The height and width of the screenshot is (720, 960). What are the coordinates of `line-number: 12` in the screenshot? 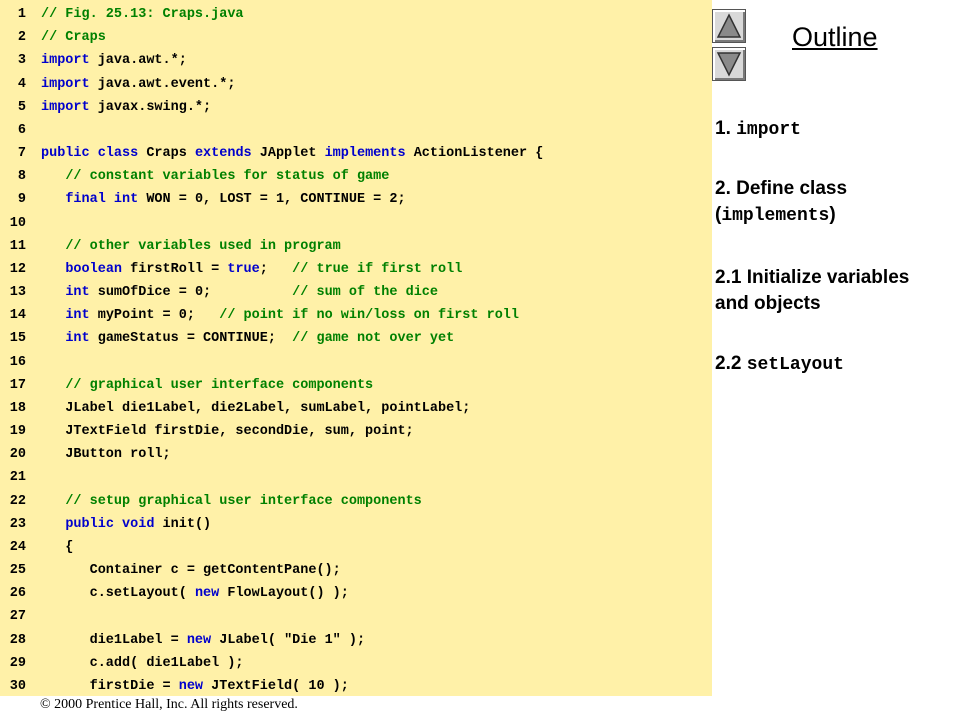 It's located at (17, 269).